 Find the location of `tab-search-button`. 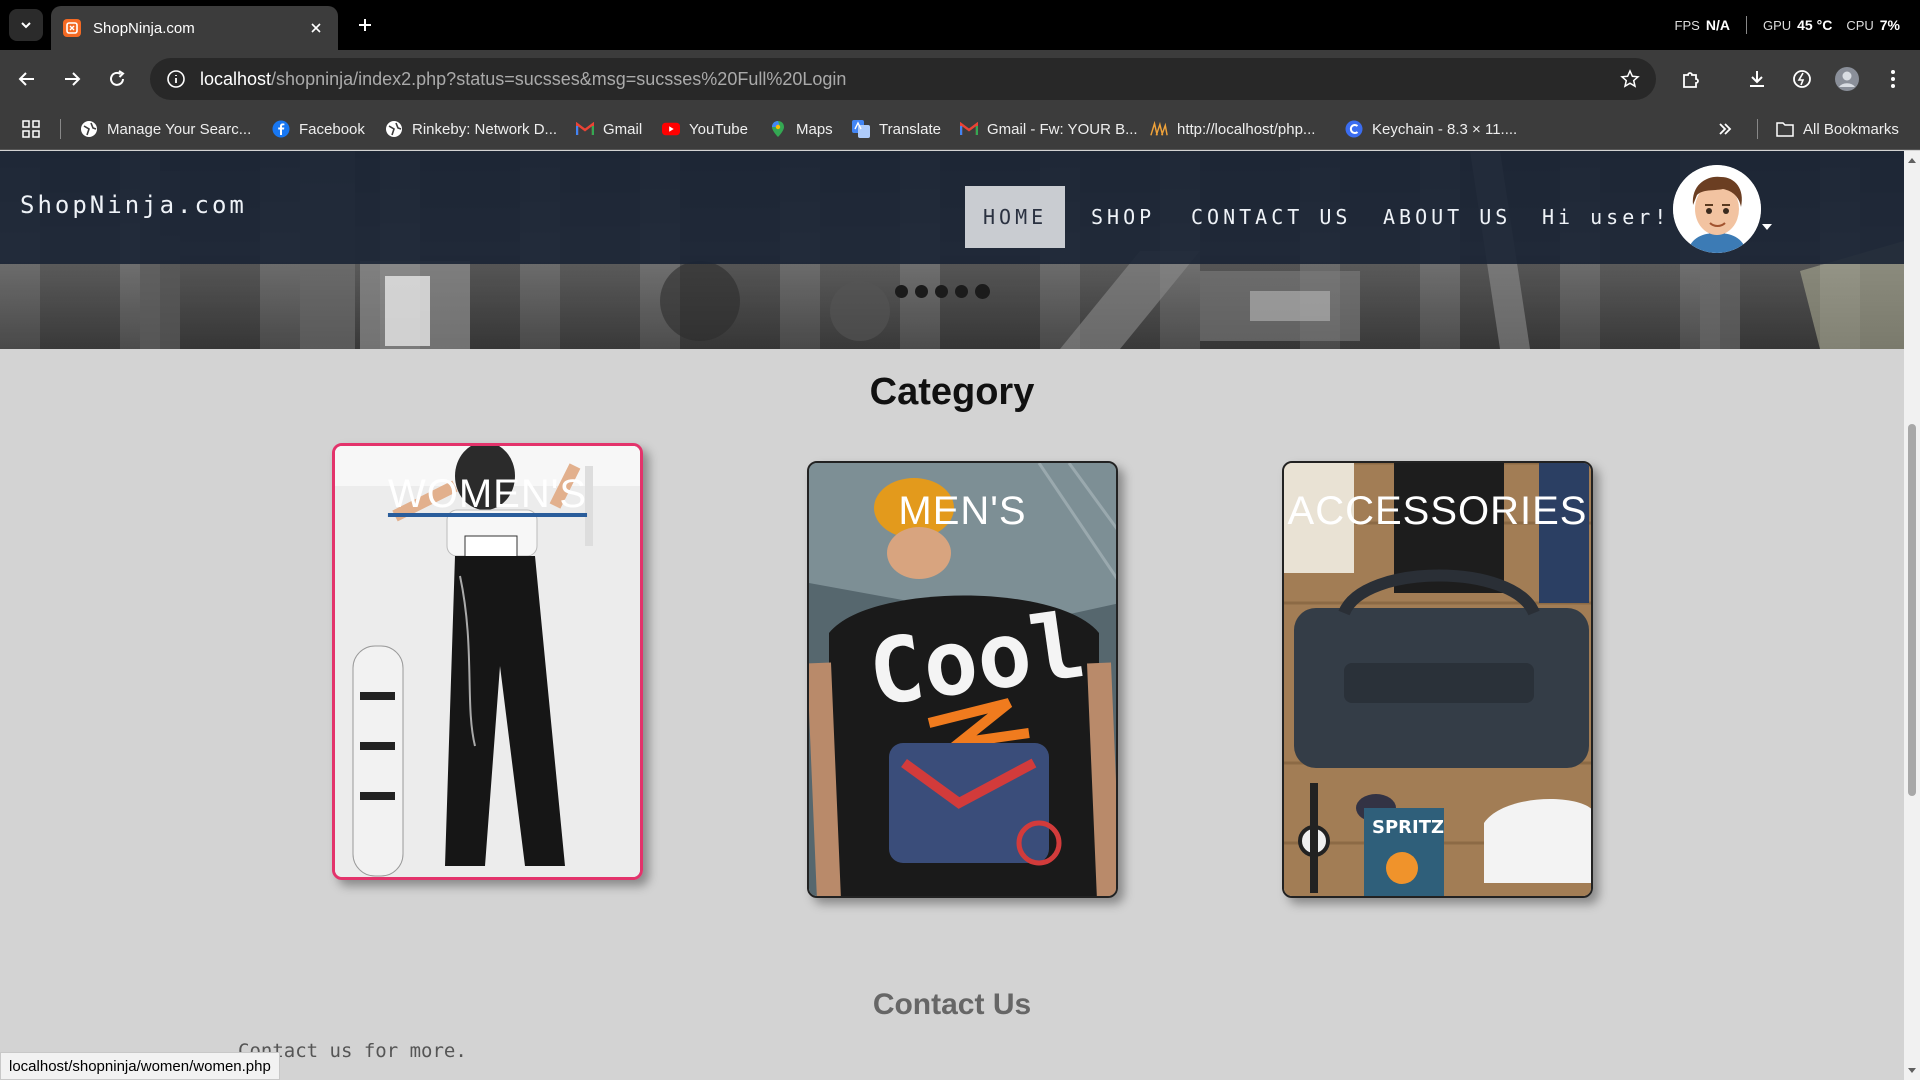

tab-search-button is located at coordinates (26, 25).